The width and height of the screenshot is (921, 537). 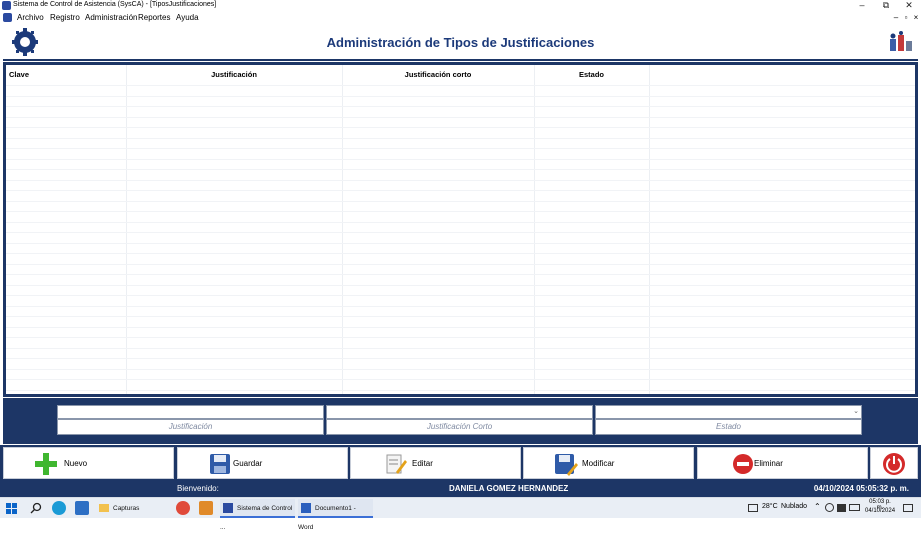 I want to click on minimize-button: –, so click(x=862, y=6).